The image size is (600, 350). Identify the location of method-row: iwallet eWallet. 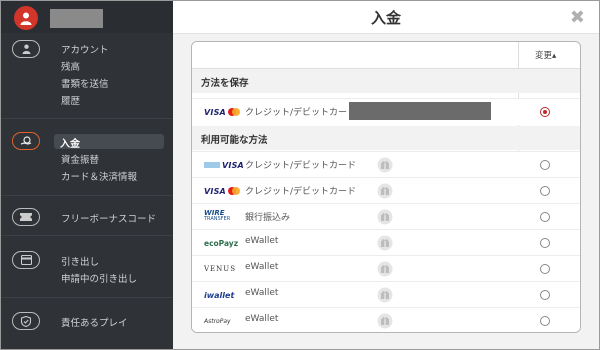
(386, 294).